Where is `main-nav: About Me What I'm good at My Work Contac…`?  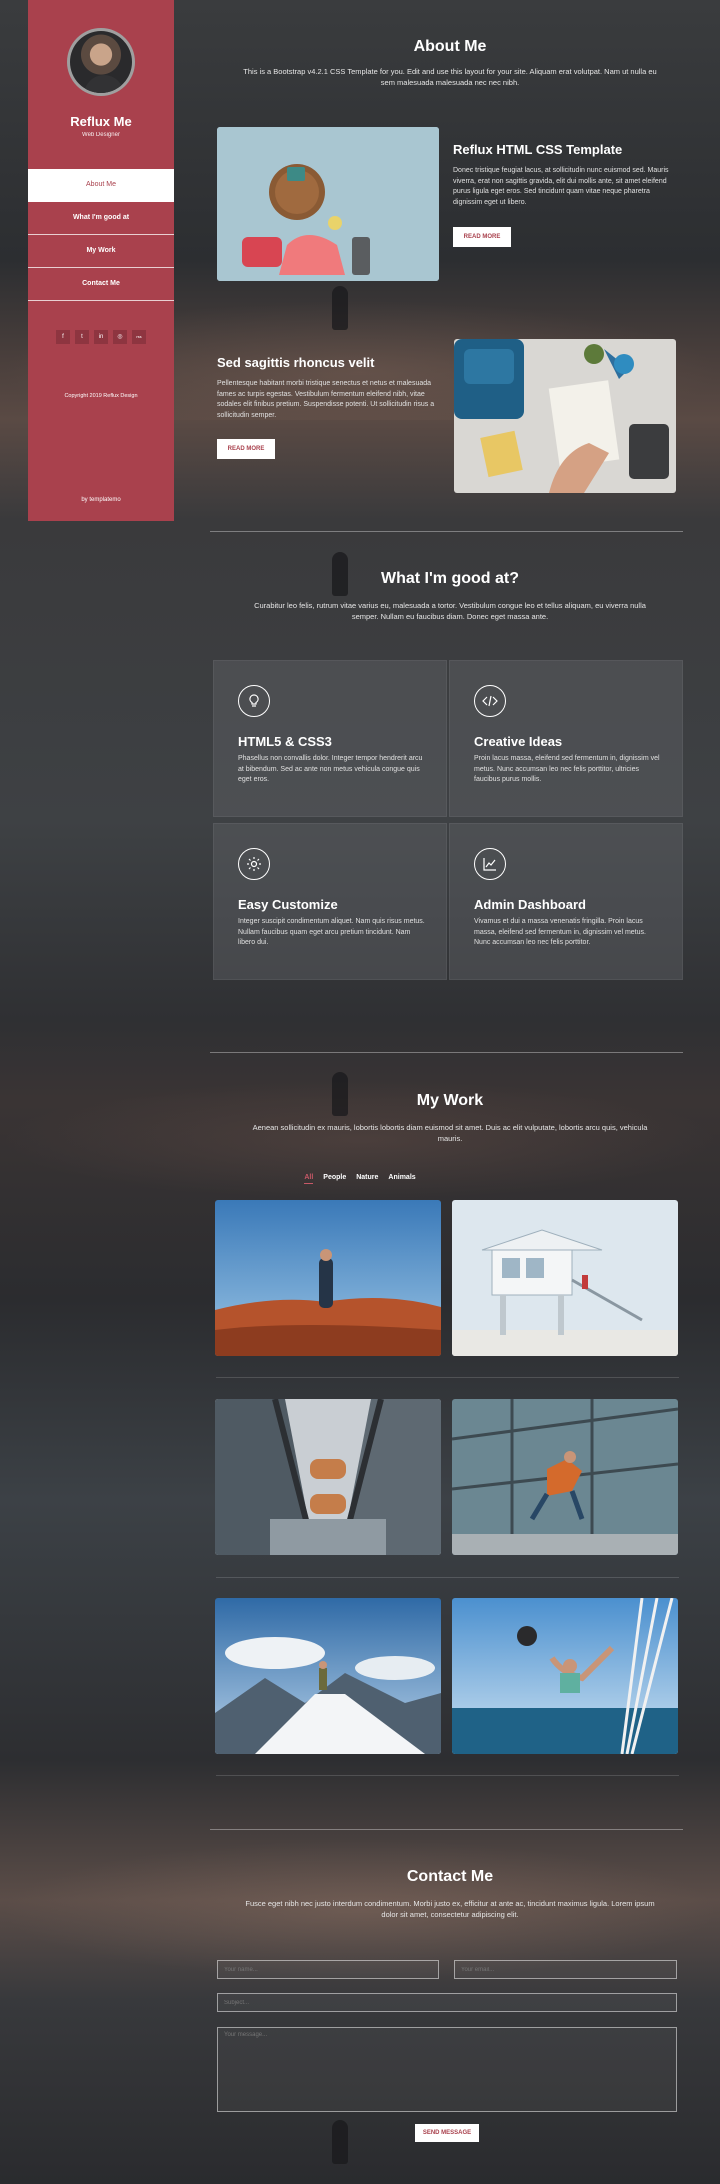 main-nav: About Me What I'm good at My Work Contac… is located at coordinates (101, 235).